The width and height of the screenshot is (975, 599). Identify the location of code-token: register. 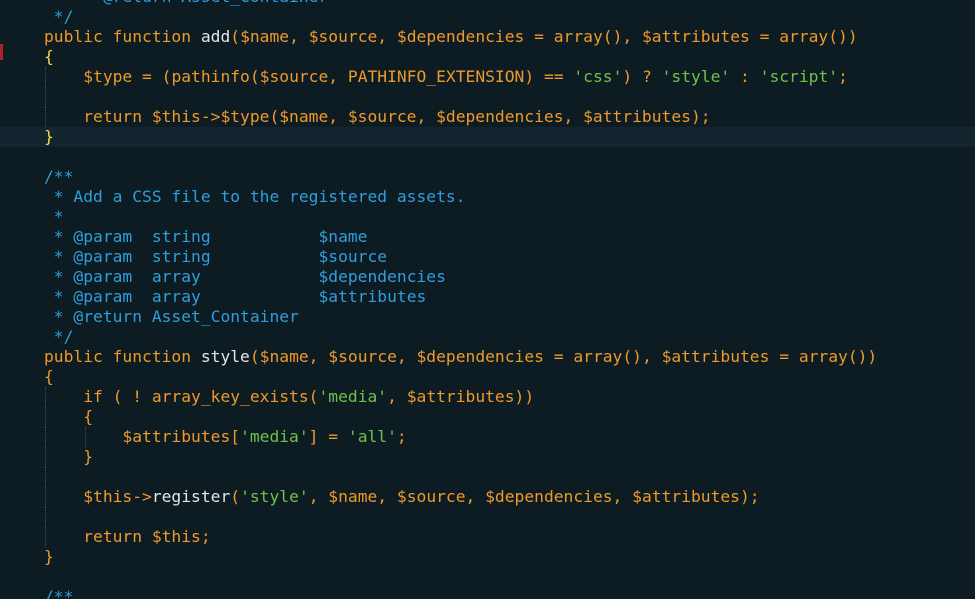
(191, 496).